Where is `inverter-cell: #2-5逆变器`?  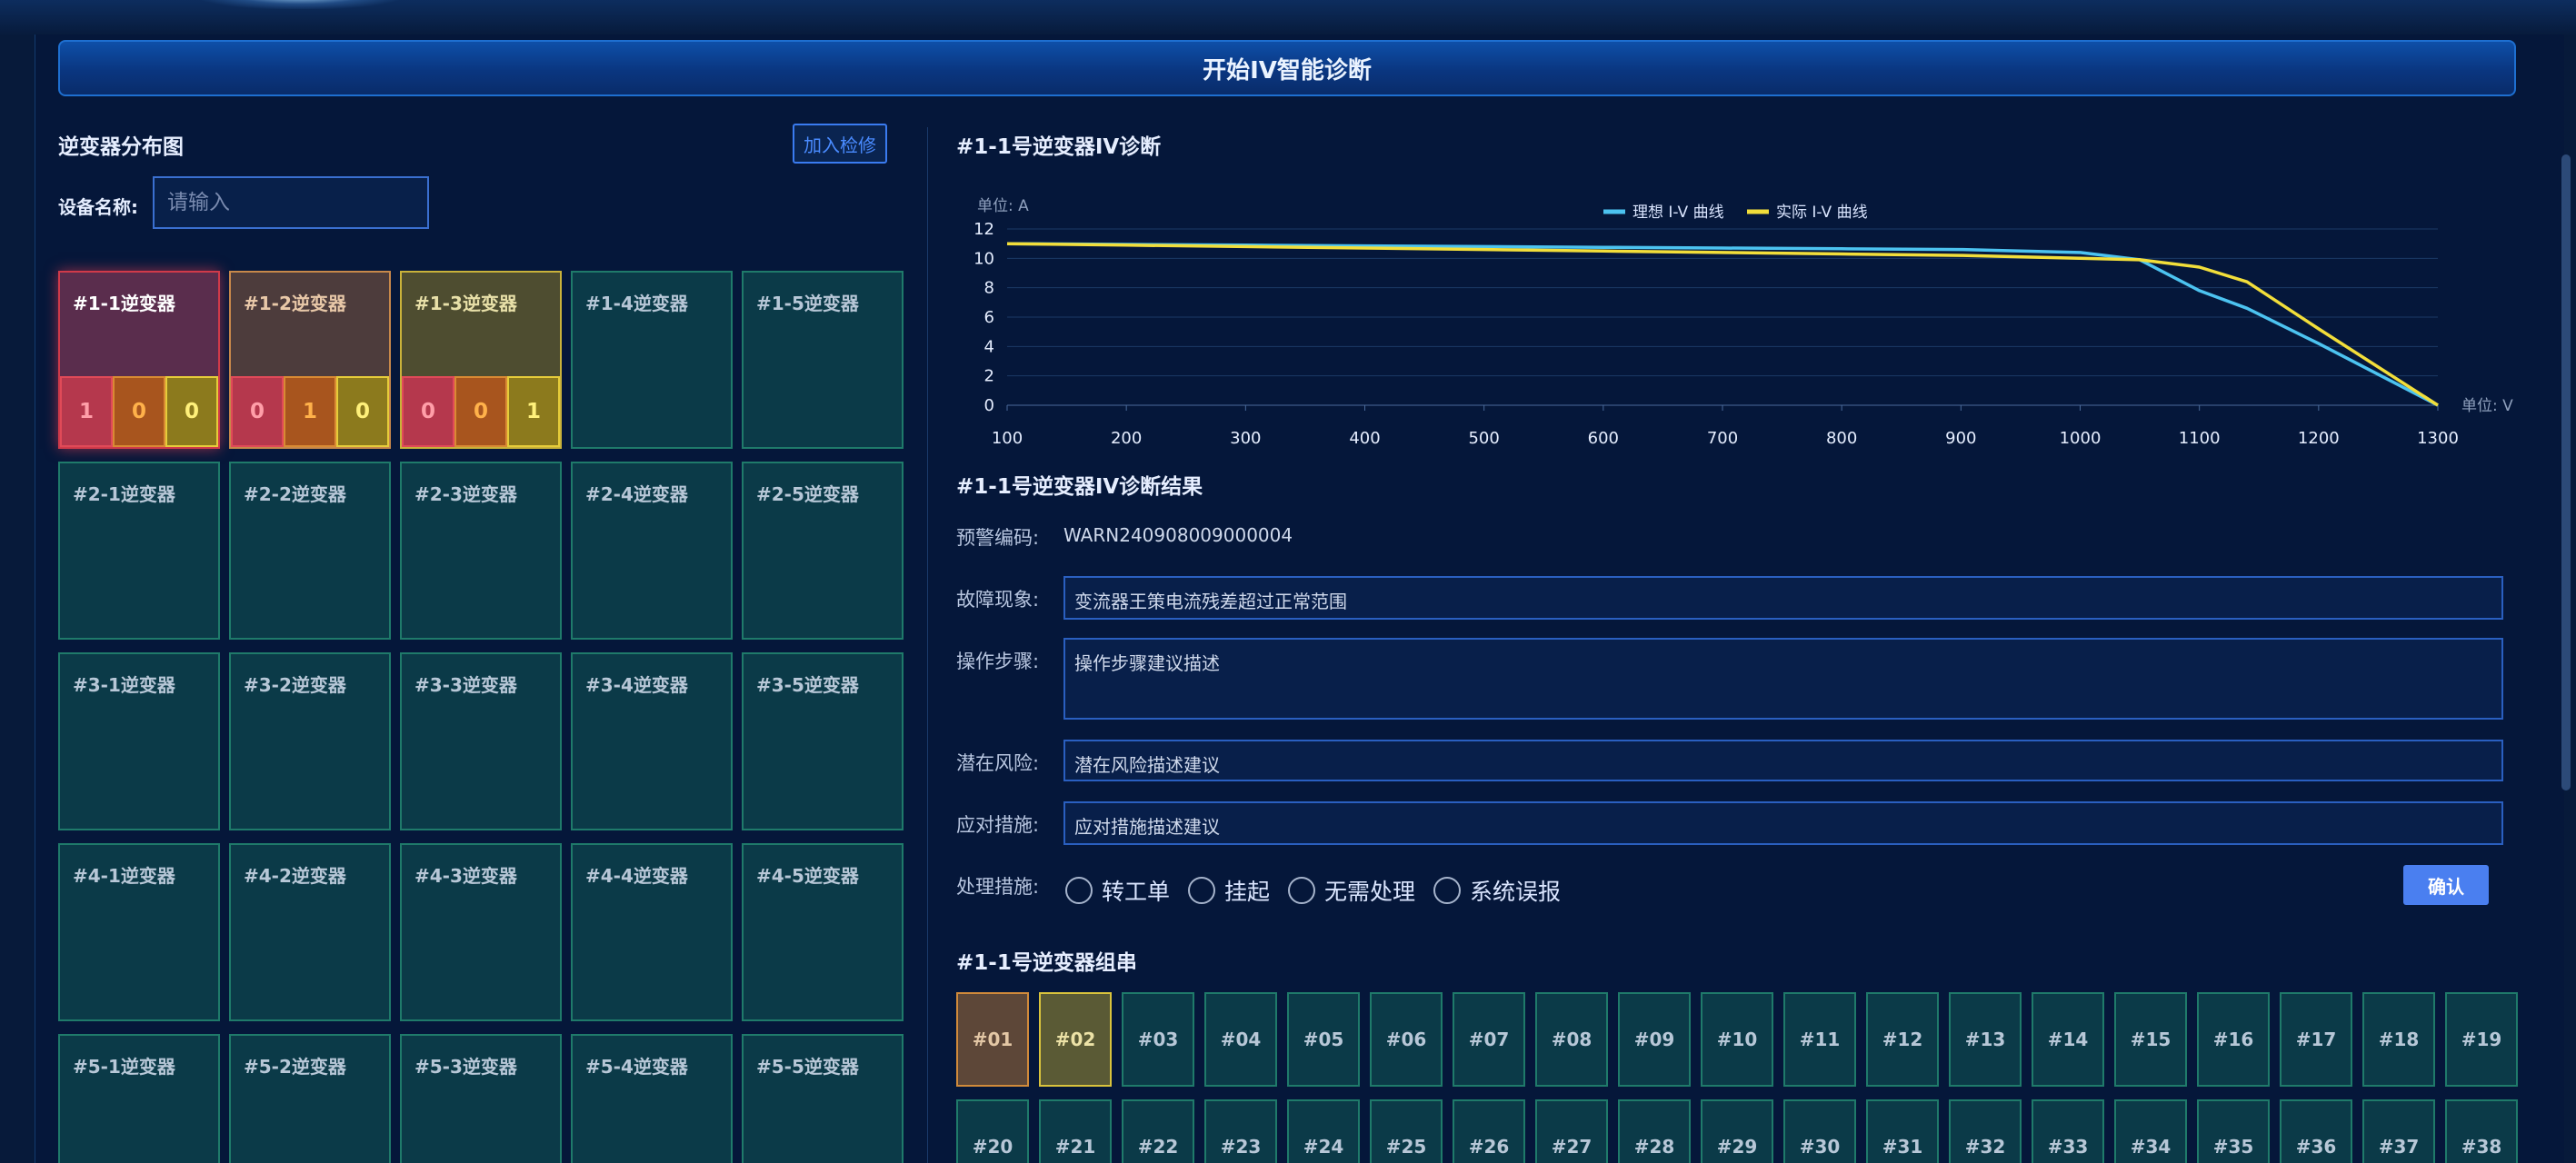
inverter-cell: #2-5逆变器 is located at coordinates (823, 551).